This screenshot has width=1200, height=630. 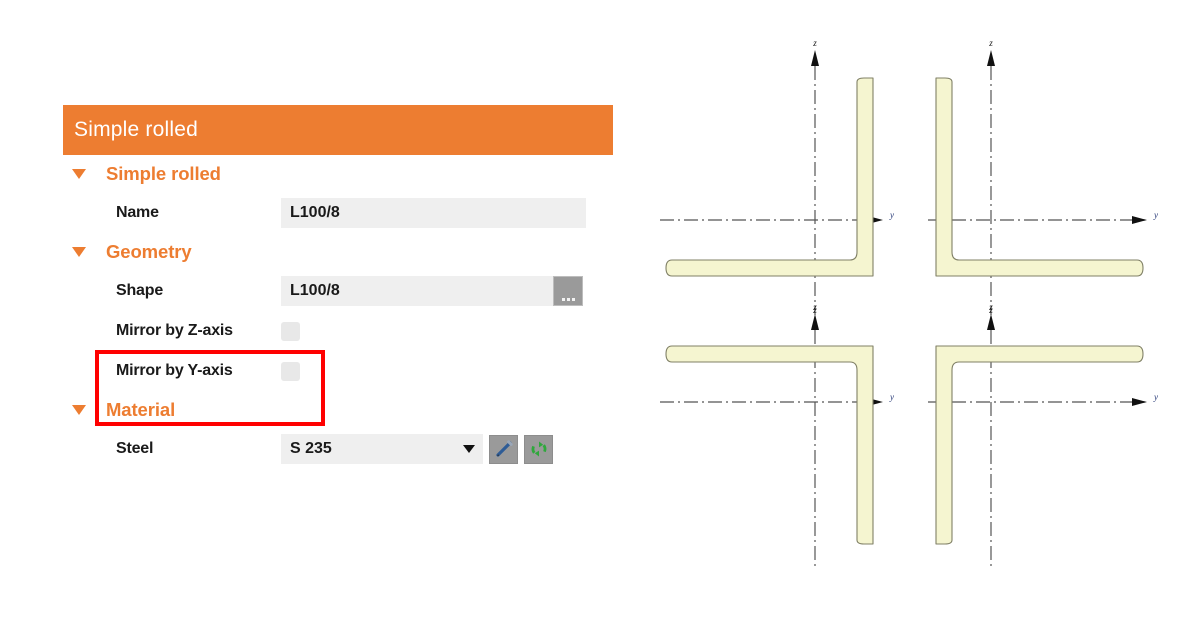 I want to click on L-section-original: z z y, so click(x=785, y=170).